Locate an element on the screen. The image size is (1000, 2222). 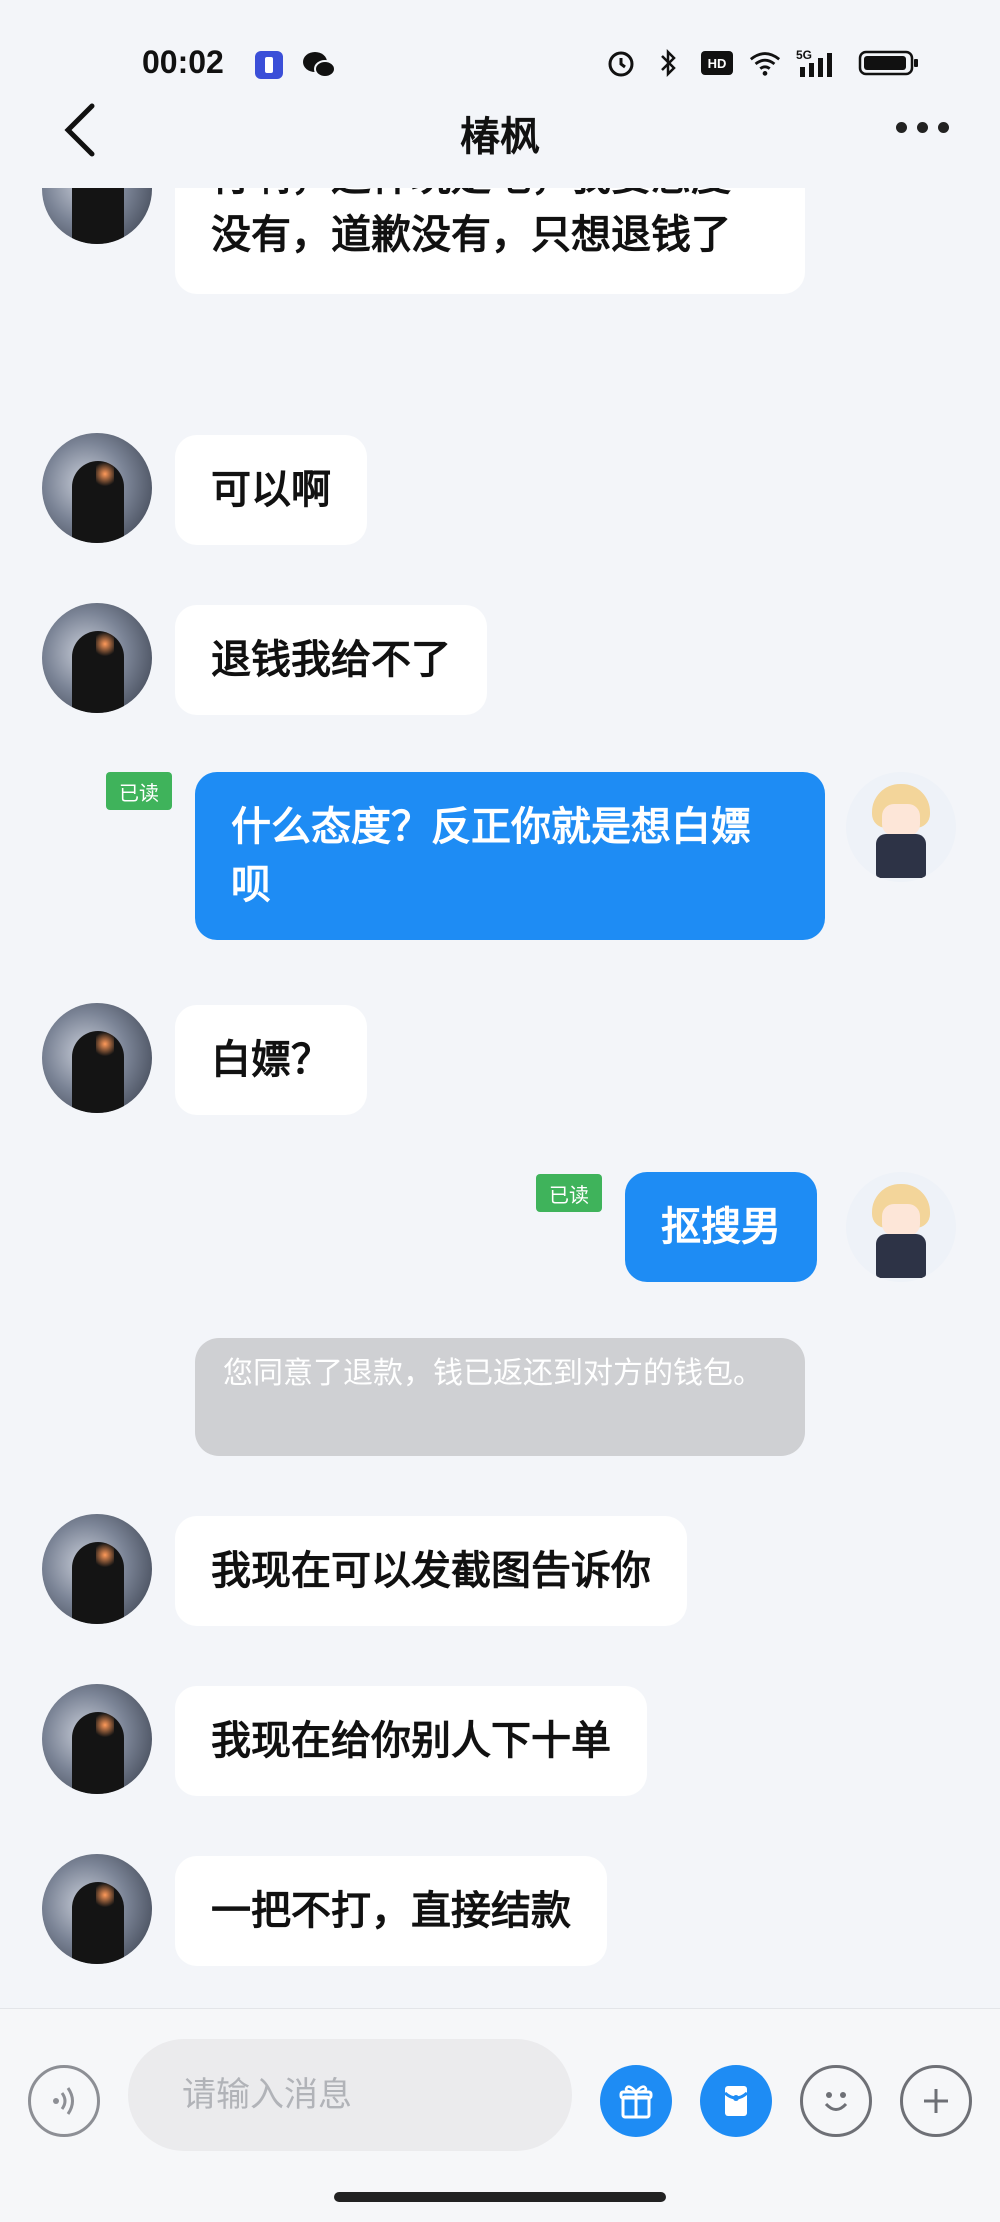
bluetooth-icon is located at coordinates (669, 63).